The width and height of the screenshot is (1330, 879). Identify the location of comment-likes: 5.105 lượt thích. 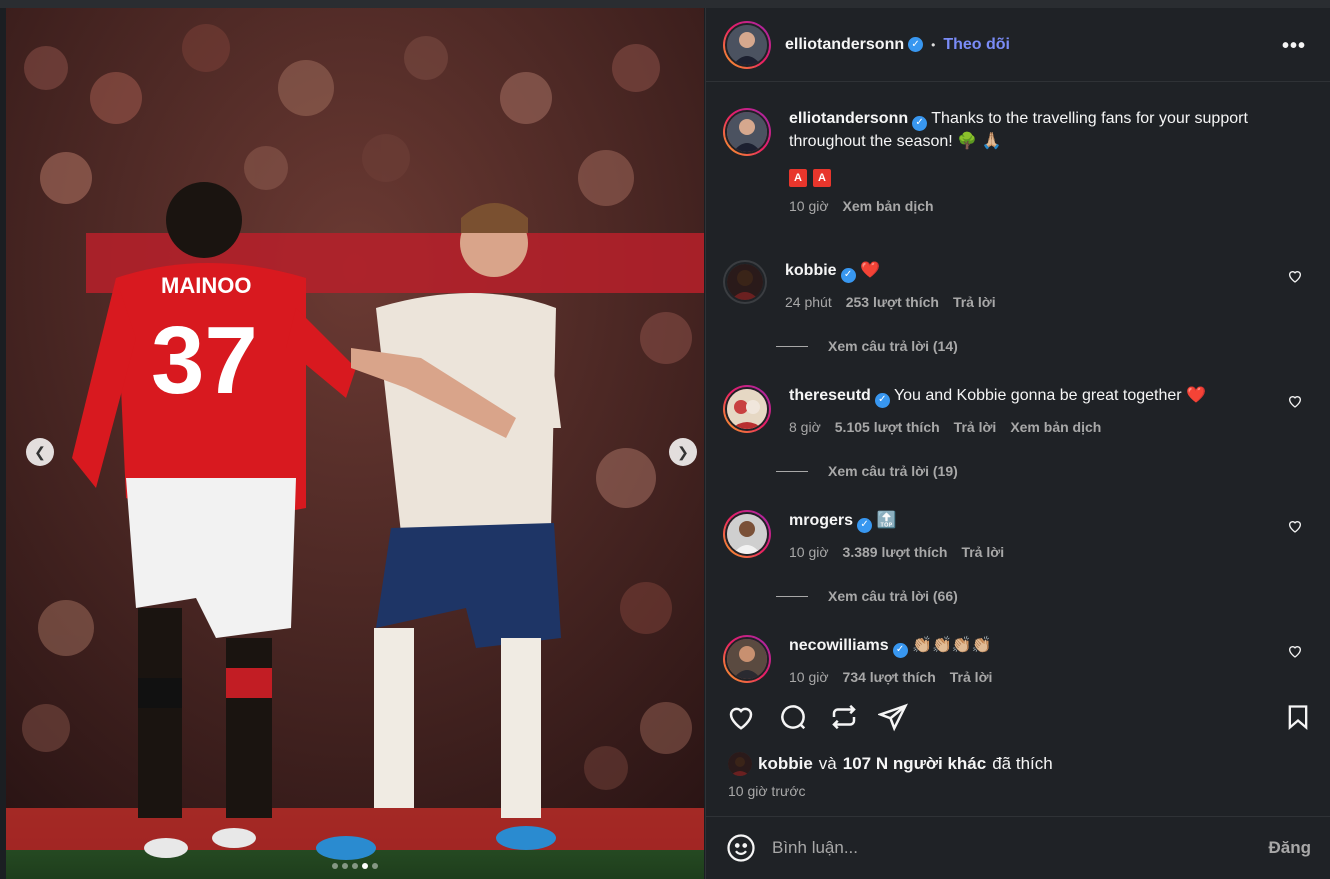
(887, 427).